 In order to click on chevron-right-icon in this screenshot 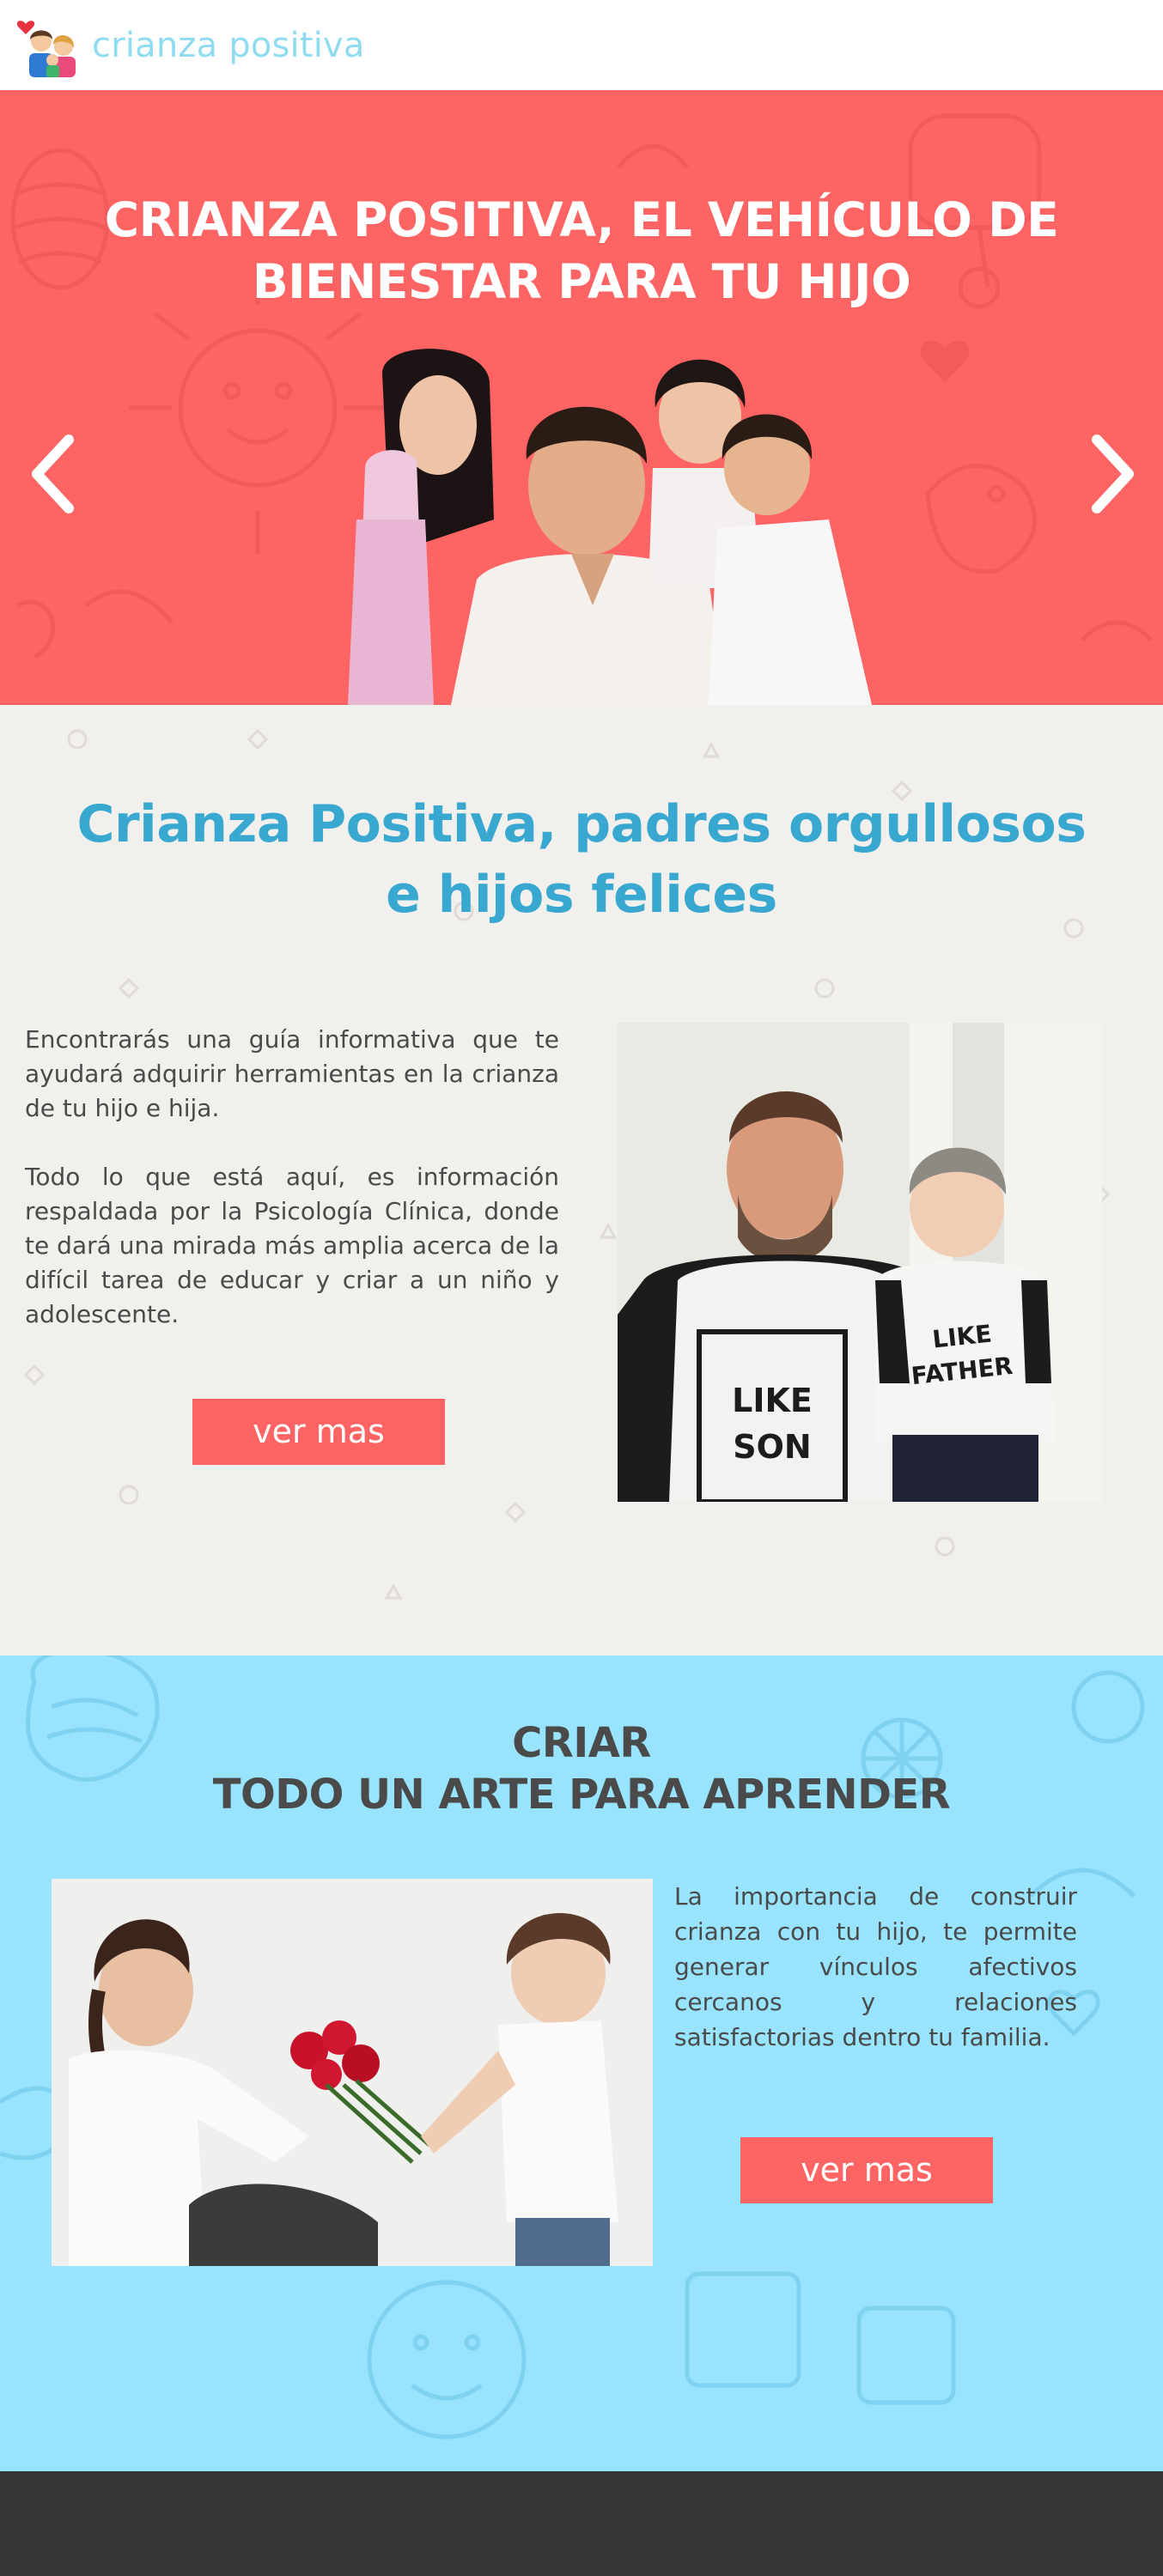, I will do `click(1114, 474)`.